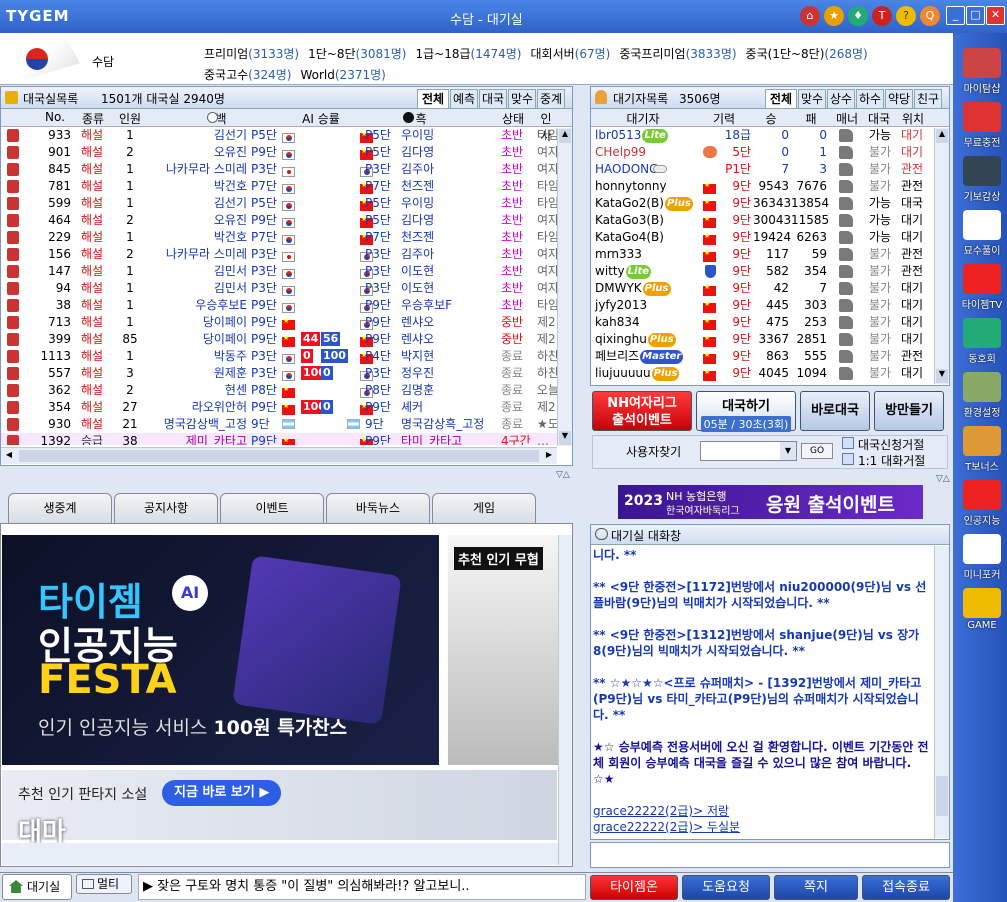 This screenshot has height=902, width=1007. What do you see at coordinates (279, 809) in the screenshot?
I see `fantasy-banner: 추천 인기 판타지 소설 지금 바로 보기 ▶ 대마` at bounding box center [279, 809].